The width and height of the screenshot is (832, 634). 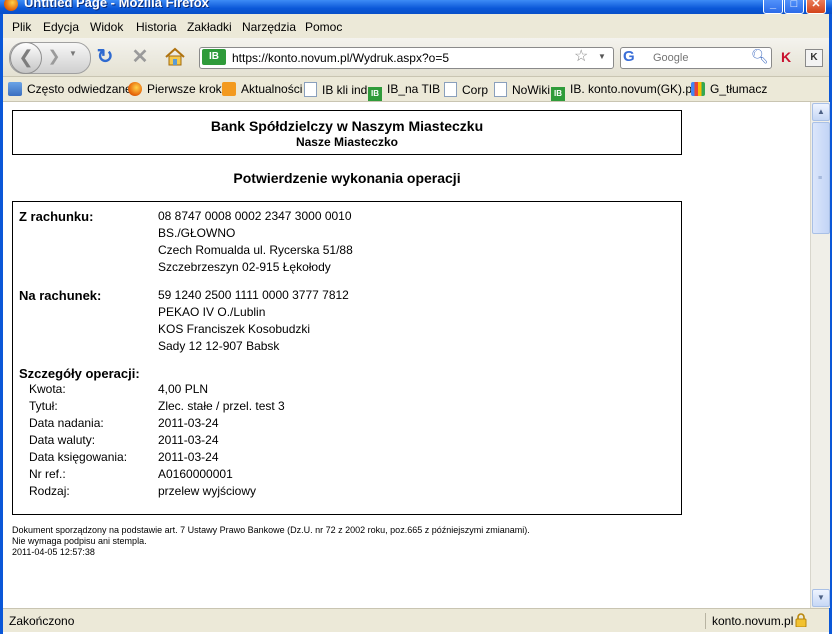 What do you see at coordinates (219, 346) in the screenshot?
I see `to-account-address: Sady 12 12-907 Babsk` at bounding box center [219, 346].